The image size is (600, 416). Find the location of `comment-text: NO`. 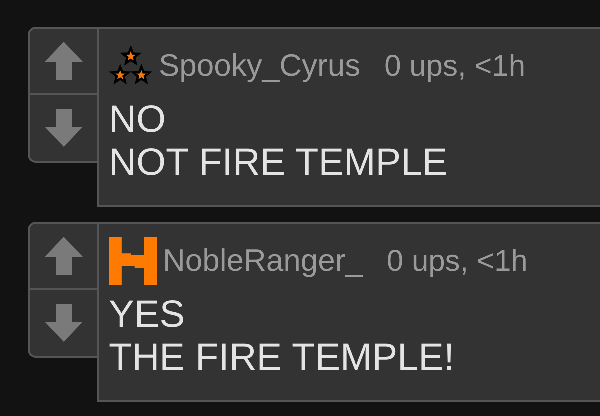

comment-text: NO is located at coordinates (138, 120).